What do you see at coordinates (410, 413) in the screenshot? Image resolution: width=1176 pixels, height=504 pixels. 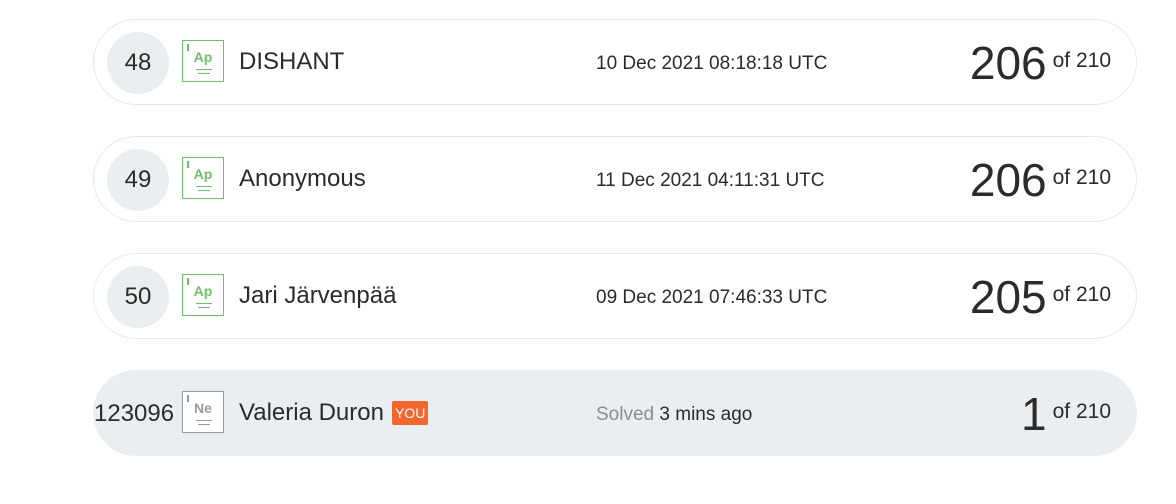 I see `you-badge: YOU` at bounding box center [410, 413].